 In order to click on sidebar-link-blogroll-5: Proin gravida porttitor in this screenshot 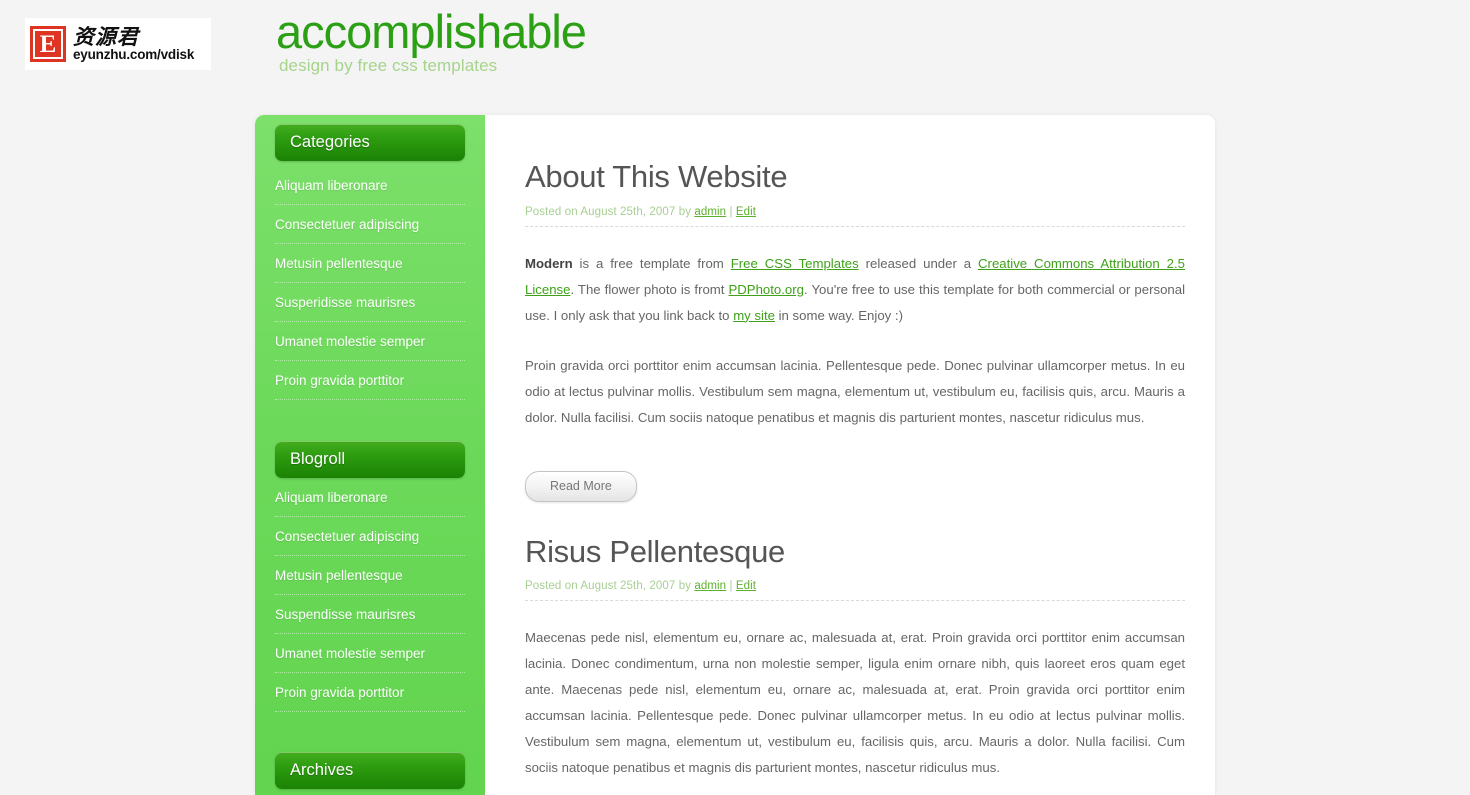, I will do `click(370, 692)`.